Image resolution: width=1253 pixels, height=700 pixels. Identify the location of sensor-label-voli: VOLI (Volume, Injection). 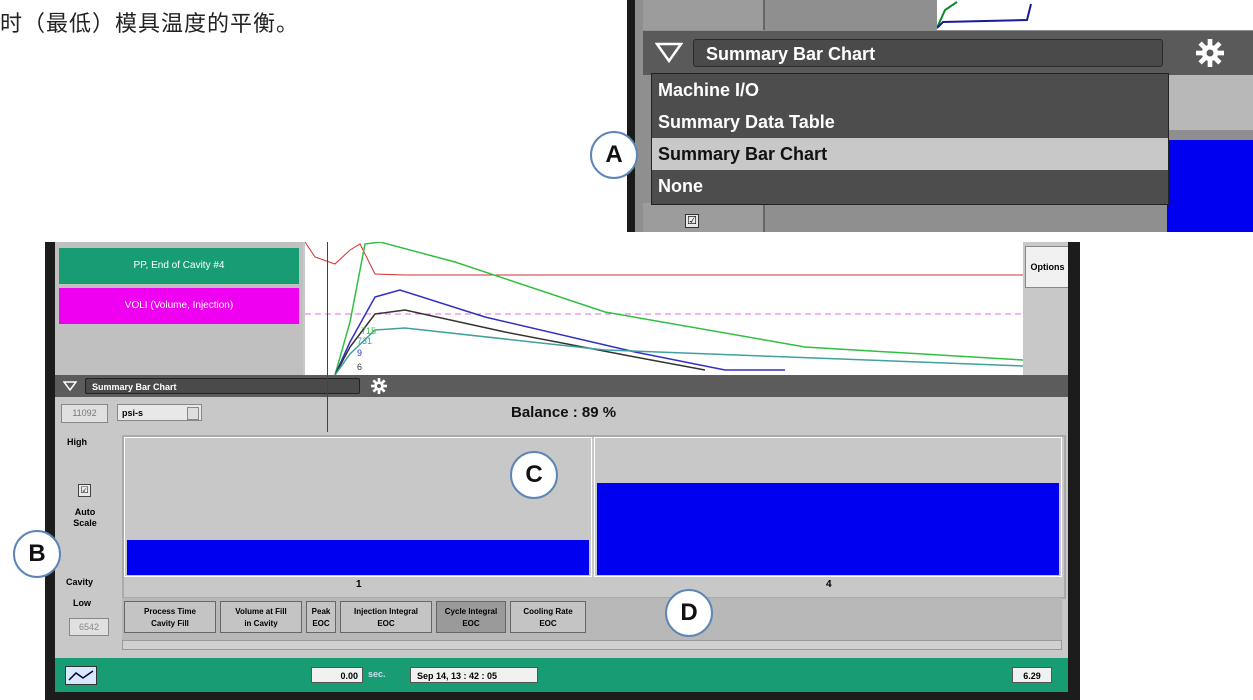
(179, 306).